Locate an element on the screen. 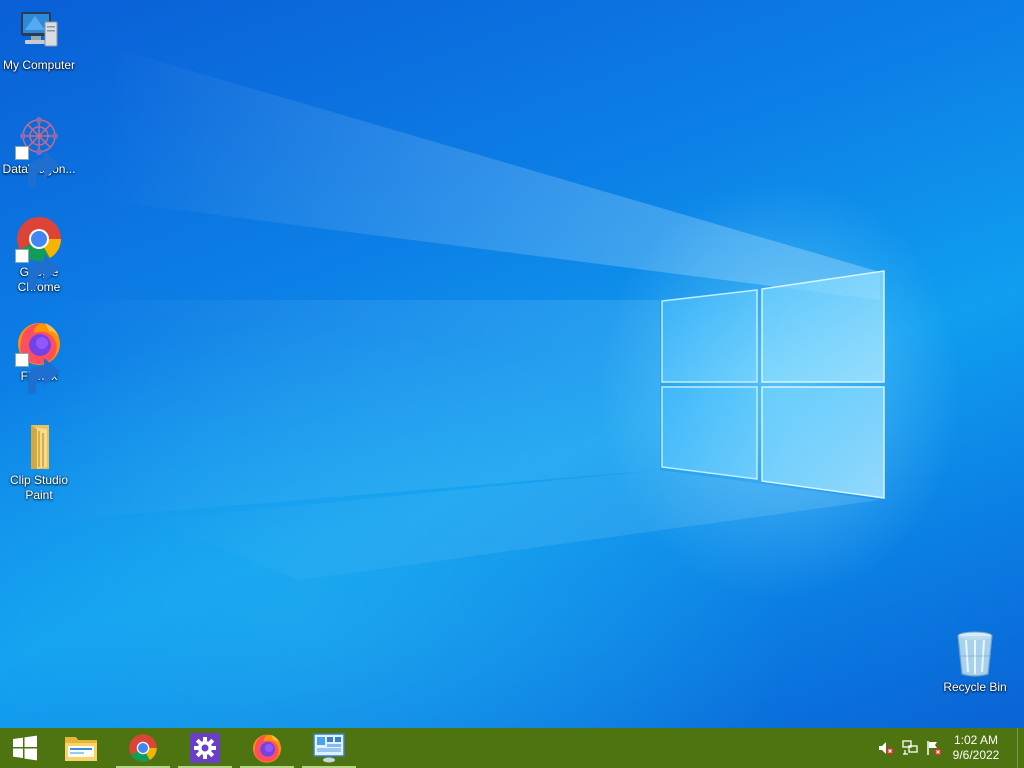  show-desktop-button is located at coordinates (1020, 748).